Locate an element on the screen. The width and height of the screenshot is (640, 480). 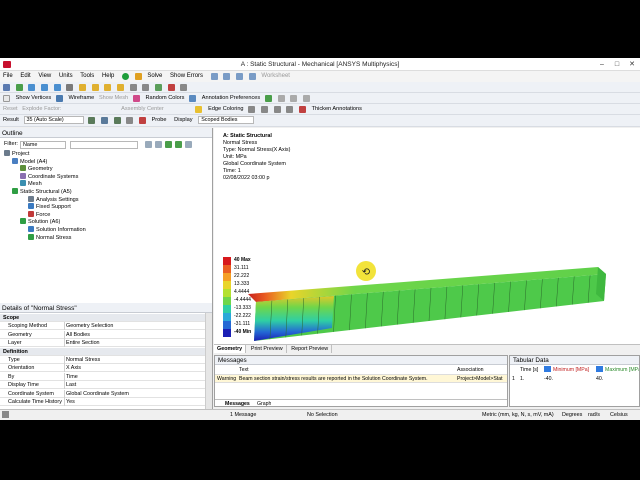
filter-search-input is located at coordinates (104, 145).